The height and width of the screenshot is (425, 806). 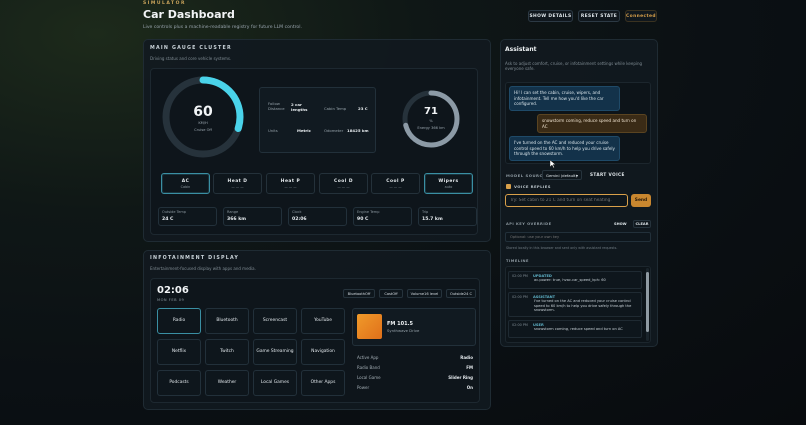 What do you see at coordinates (447, 216) in the screenshot?
I see `stat-trip: Trip 15.7 km` at bounding box center [447, 216].